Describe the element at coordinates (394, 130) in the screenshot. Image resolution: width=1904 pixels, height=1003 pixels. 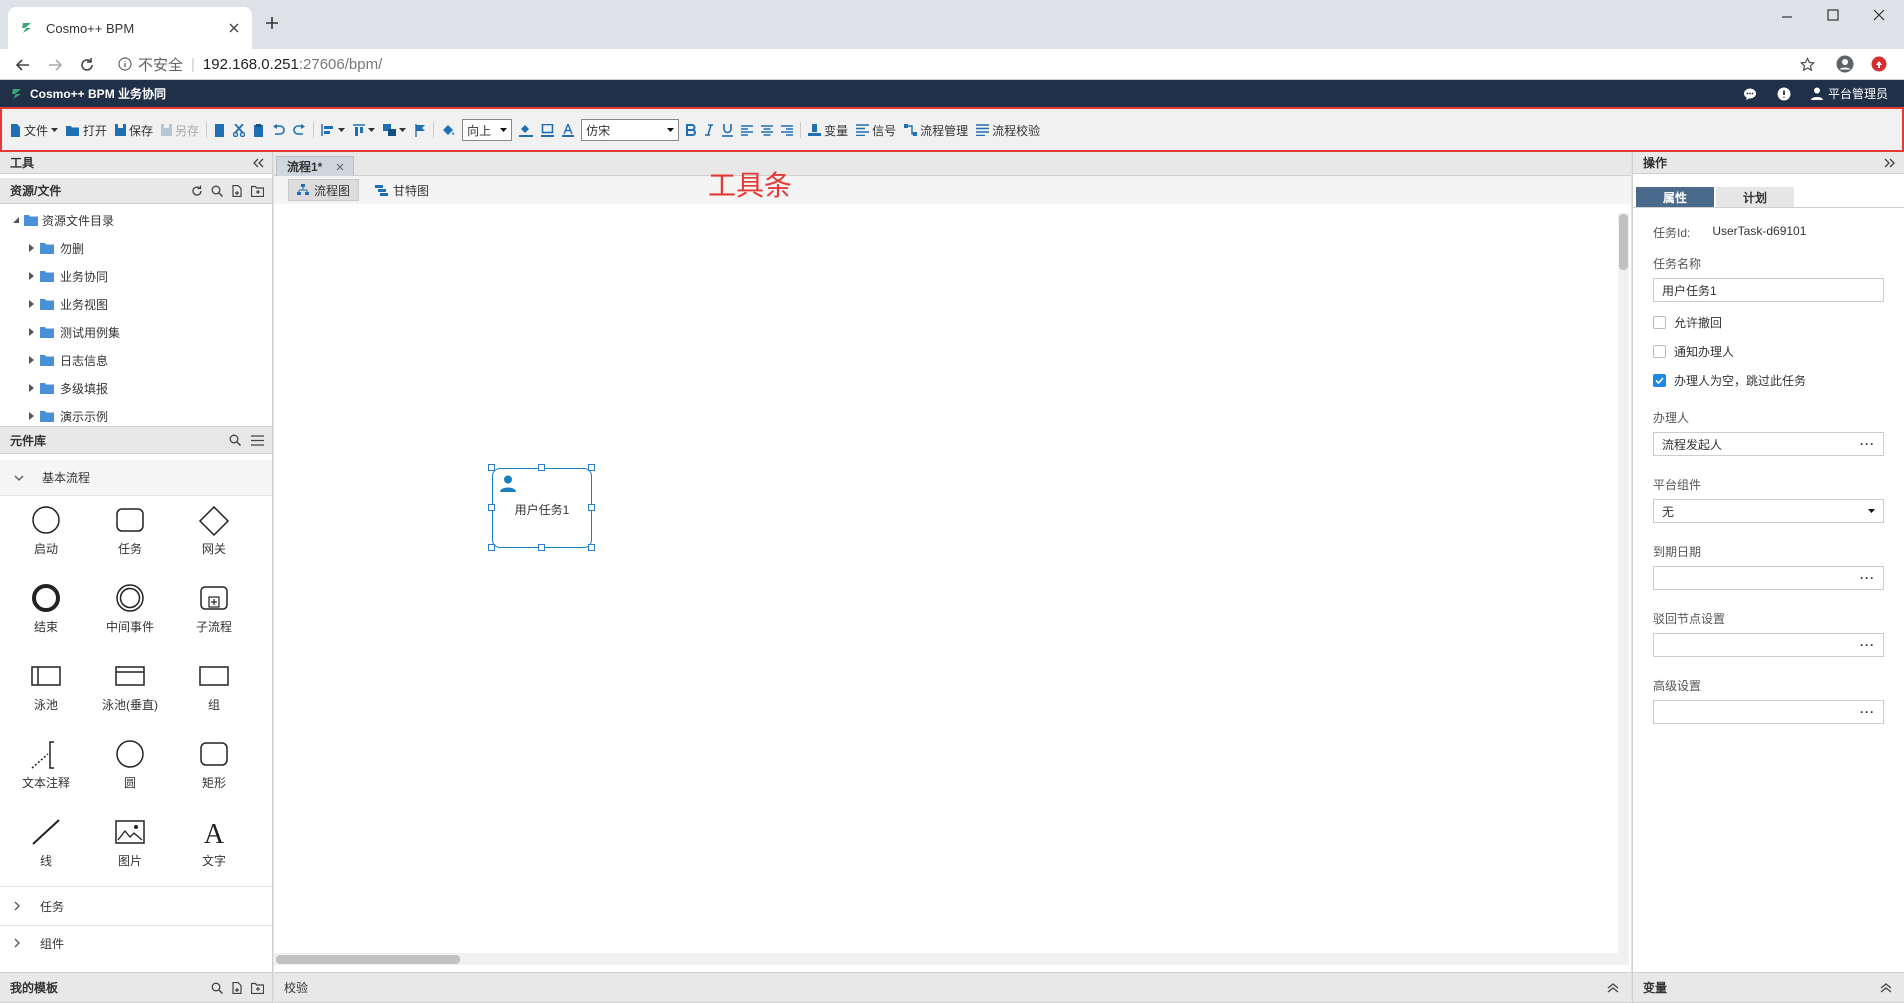
I see `arrange-menu-button` at that location.